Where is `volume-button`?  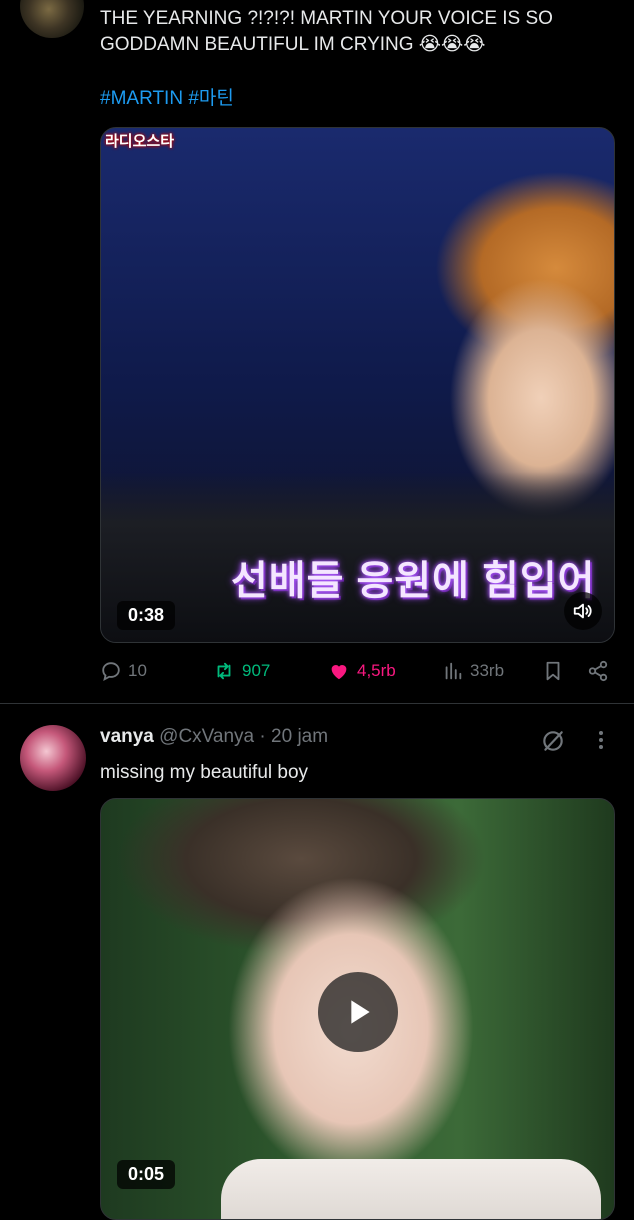
volume-button is located at coordinates (583, 611).